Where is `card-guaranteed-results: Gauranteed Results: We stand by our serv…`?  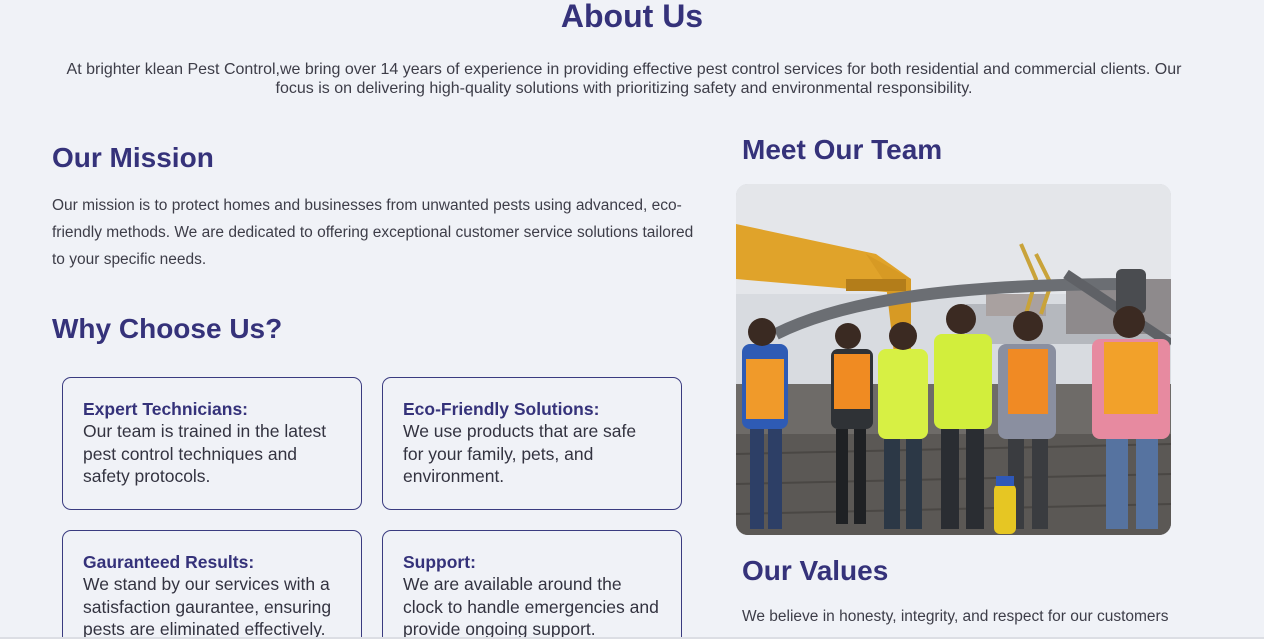
card-guaranteed-results: Gauranteed Results: We stand by our serv… is located at coordinates (212, 584).